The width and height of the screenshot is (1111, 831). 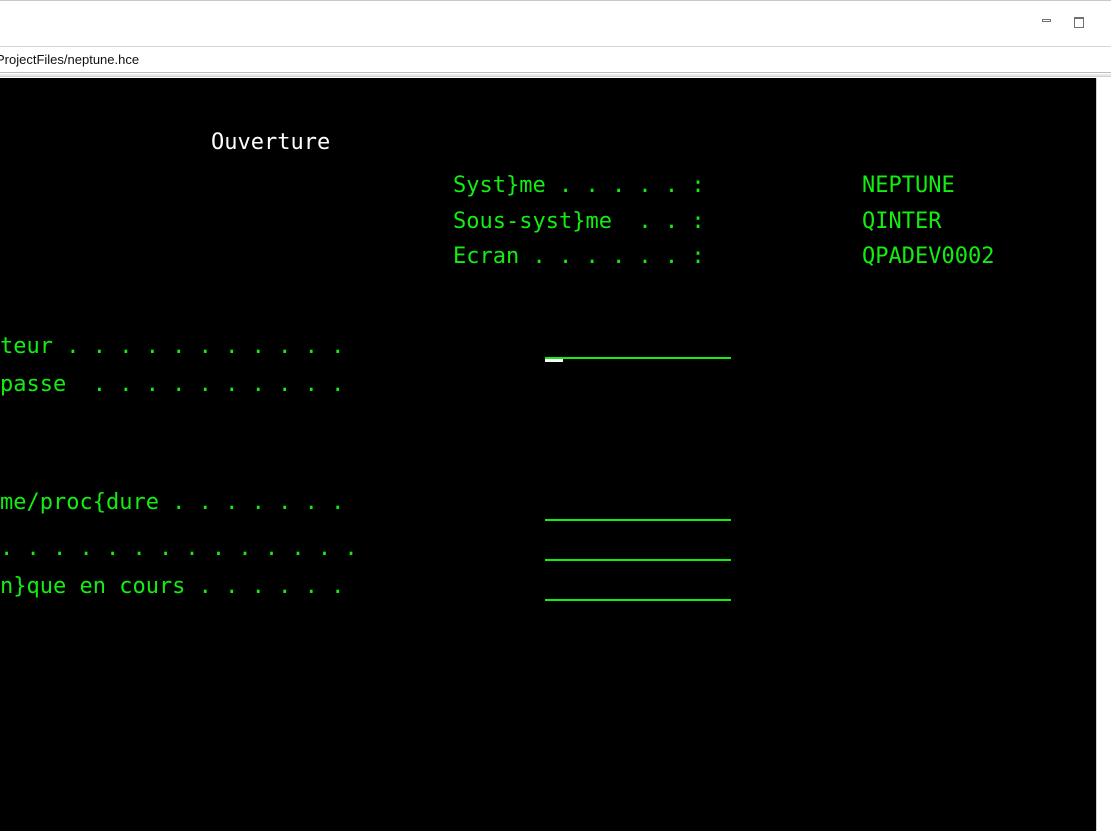 I want to click on display-value: QPADEV0002, so click(x=928, y=256).